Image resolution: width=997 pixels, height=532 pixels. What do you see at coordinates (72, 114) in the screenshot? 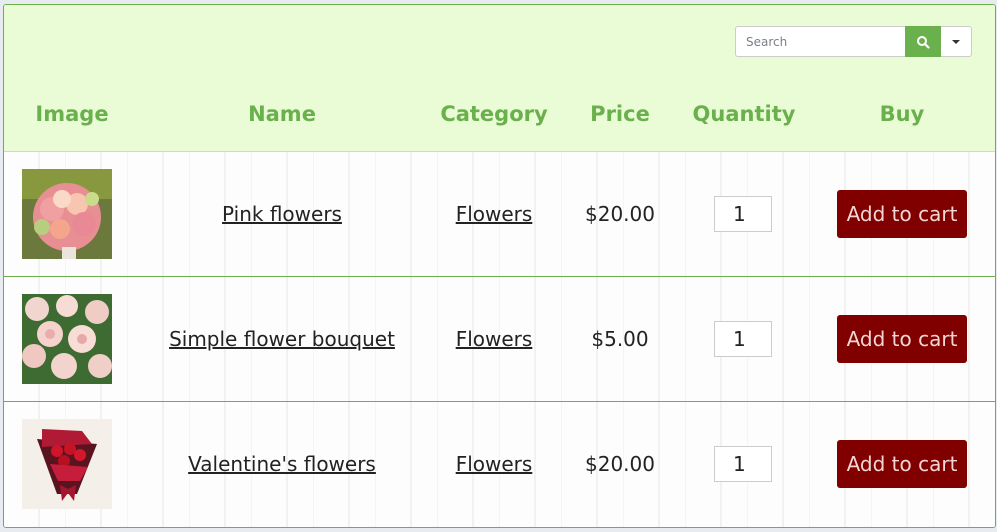
I see `column-header-image: Image` at bounding box center [72, 114].